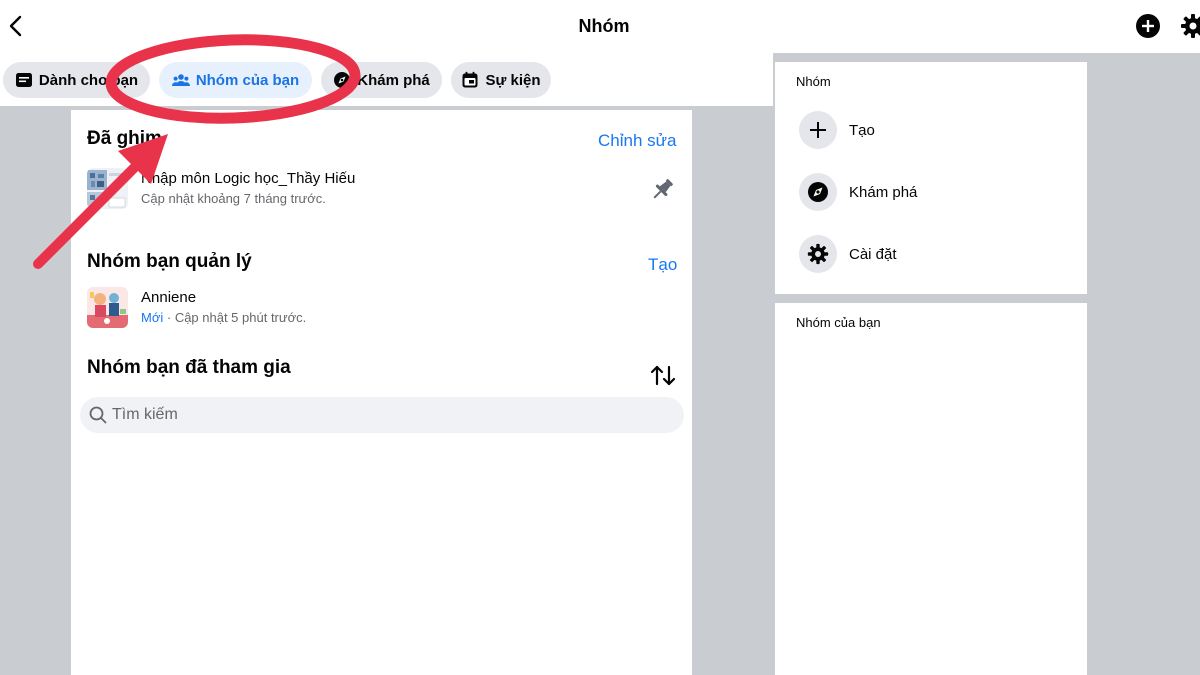 The width and height of the screenshot is (1200, 675). I want to click on top-header: Nhóm, so click(600, 26).